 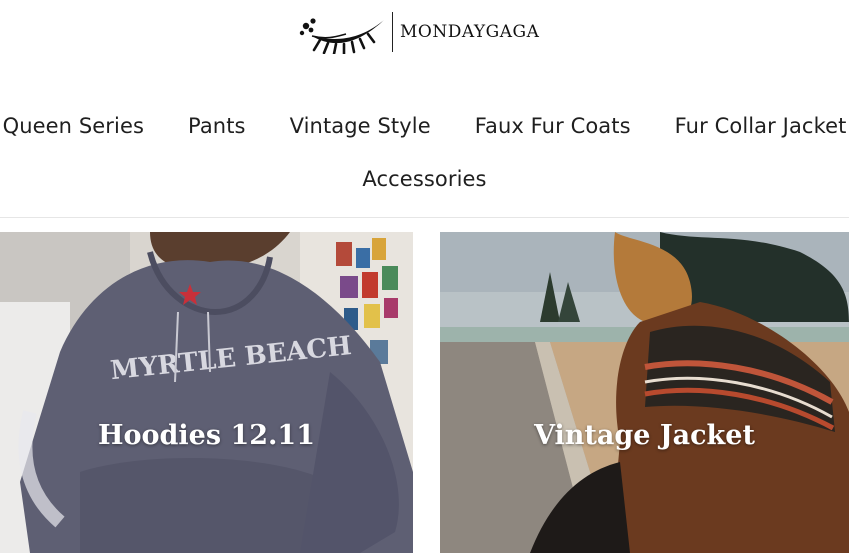 I want to click on nav-item-faux-fur-coats: Faux Fur Coats, so click(x=553, y=126).